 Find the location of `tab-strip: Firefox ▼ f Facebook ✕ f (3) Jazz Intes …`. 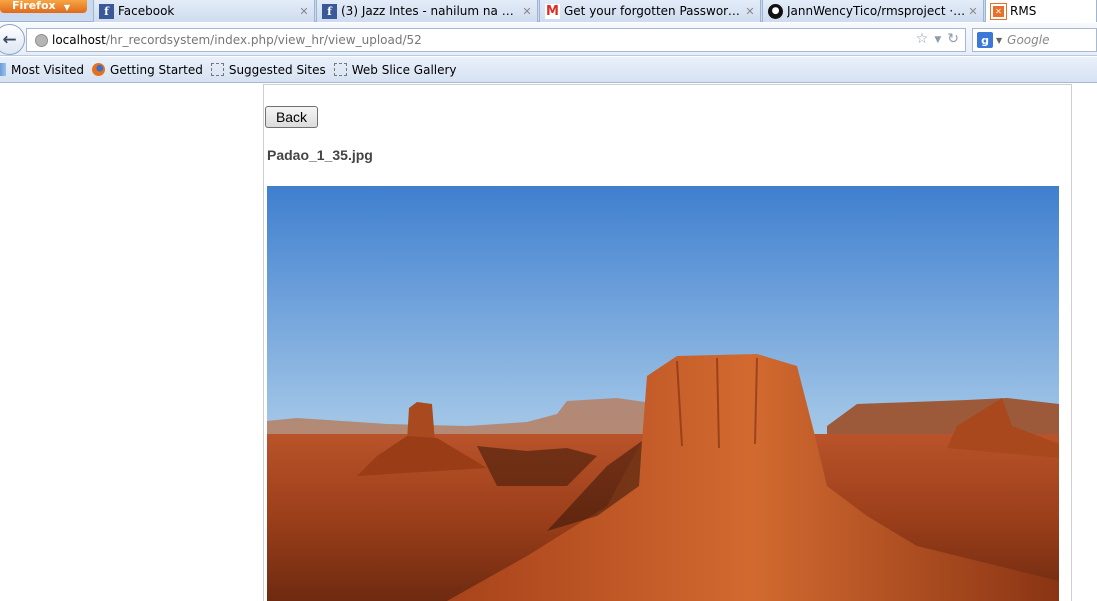

tab-strip: Firefox ▼ f Facebook ✕ f (3) Jazz Intes … is located at coordinates (548, 11).